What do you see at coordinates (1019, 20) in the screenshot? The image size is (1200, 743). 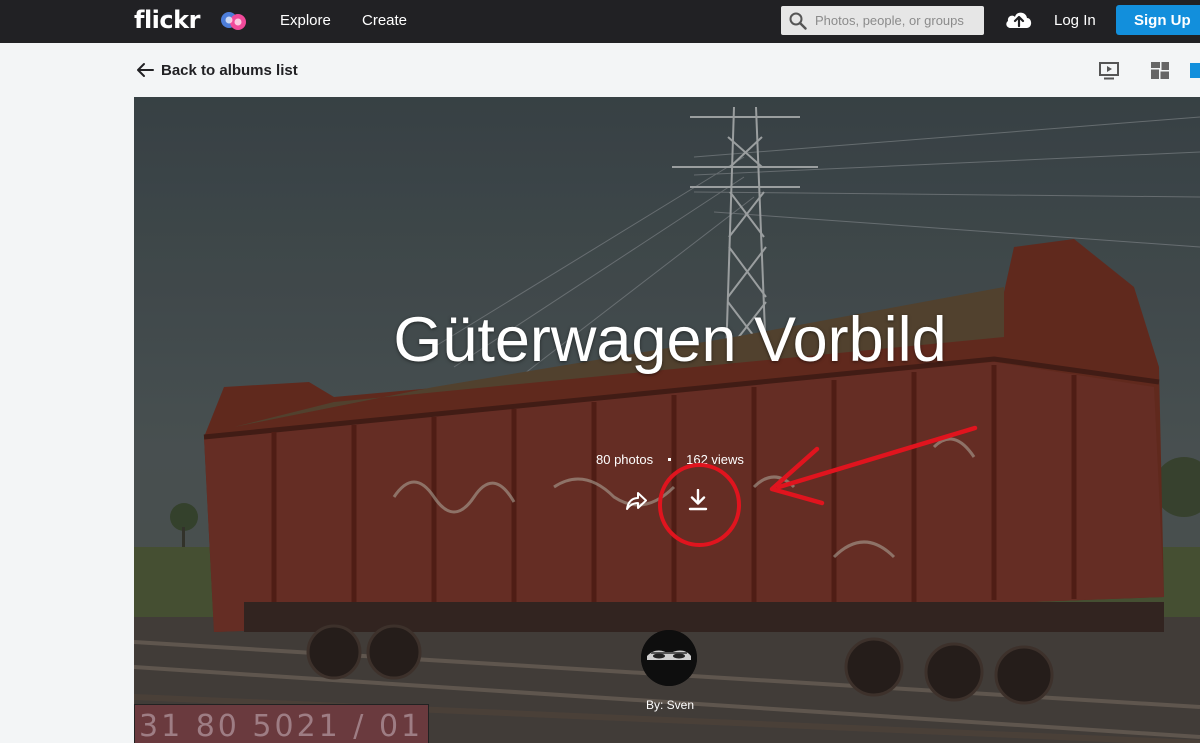 I see `upload-cloud-icon` at bounding box center [1019, 20].